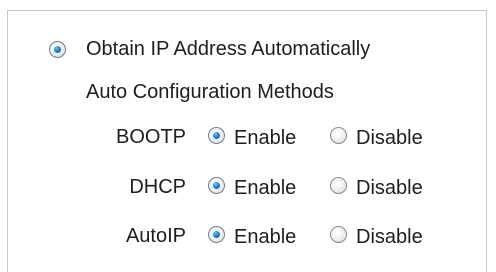 The height and width of the screenshot is (272, 496). What do you see at coordinates (210, 92) in the screenshot?
I see `auto-config-heading: Auto Configuration Methods` at bounding box center [210, 92].